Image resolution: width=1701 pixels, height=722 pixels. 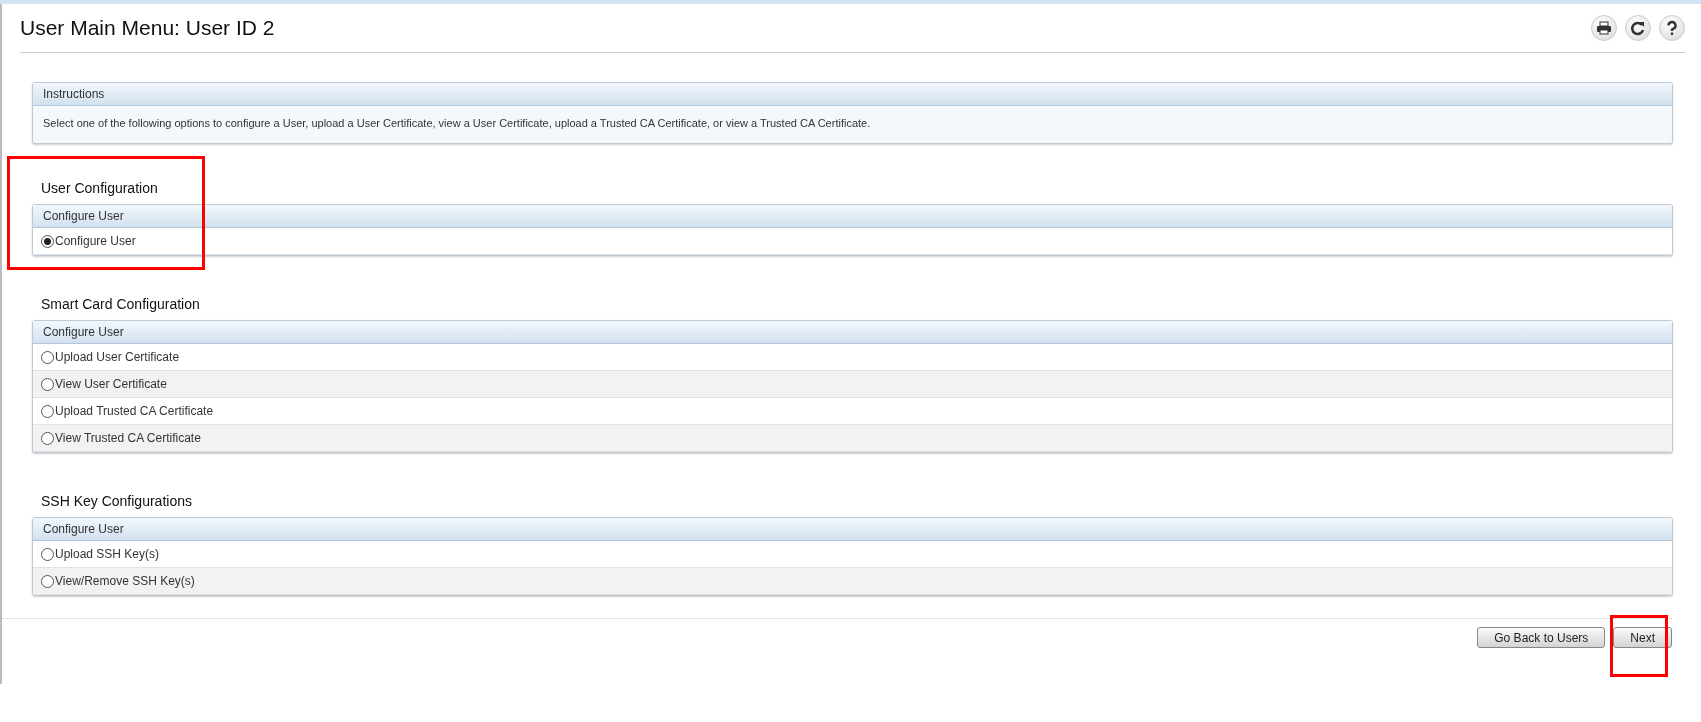 What do you see at coordinates (147, 28) in the screenshot?
I see `page-title: User Main Menu: User ID 2` at bounding box center [147, 28].